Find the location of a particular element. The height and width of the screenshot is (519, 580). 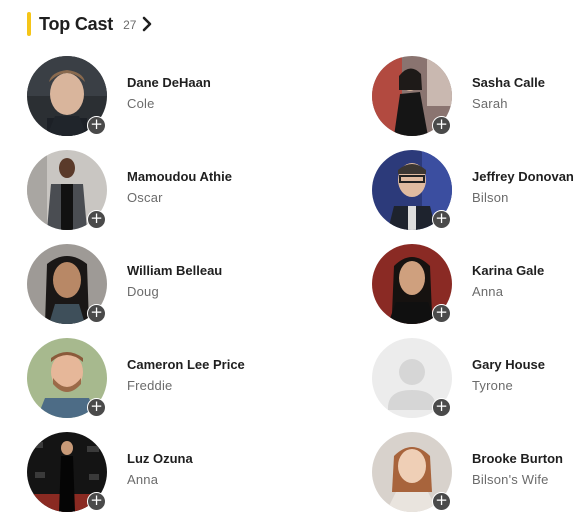

actor-name: Dane DeHaan is located at coordinates (169, 83).